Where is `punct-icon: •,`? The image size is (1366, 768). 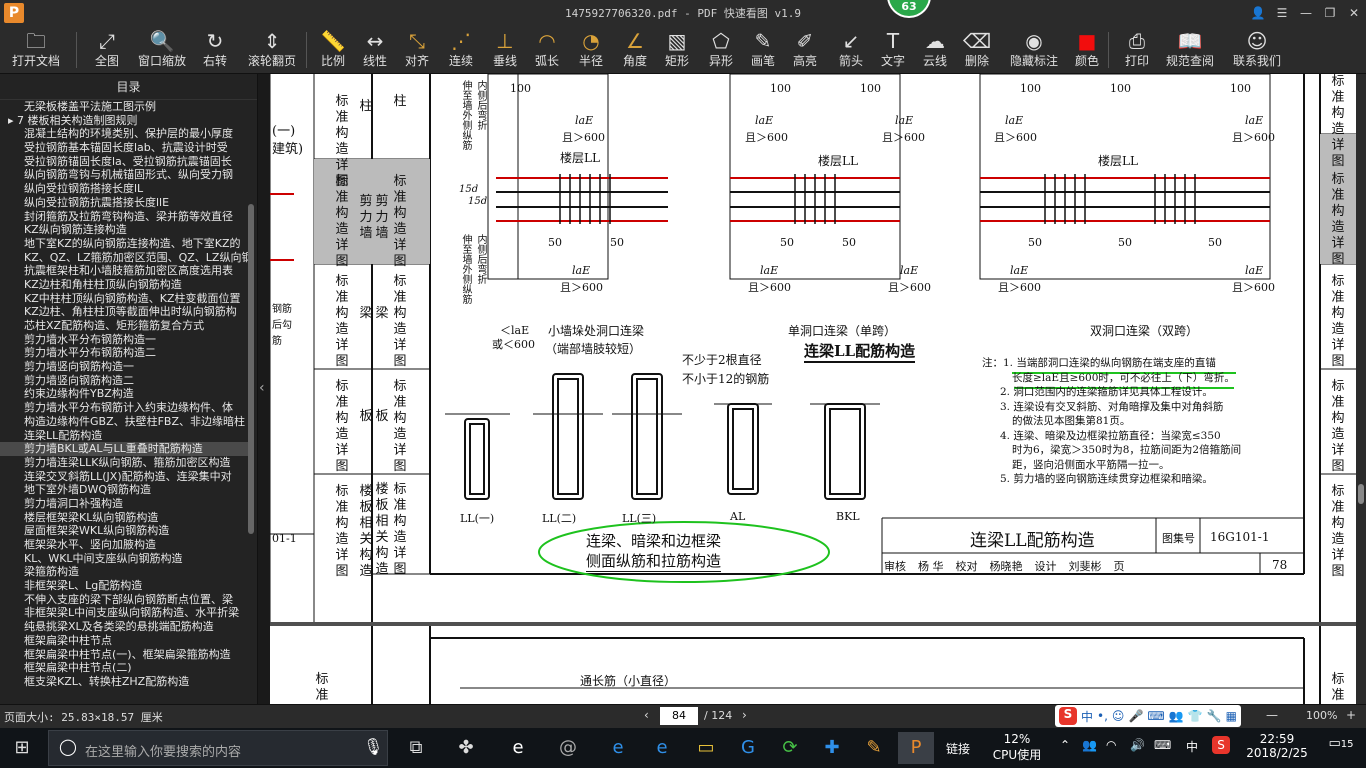 punct-icon: •, is located at coordinates (1102, 716).